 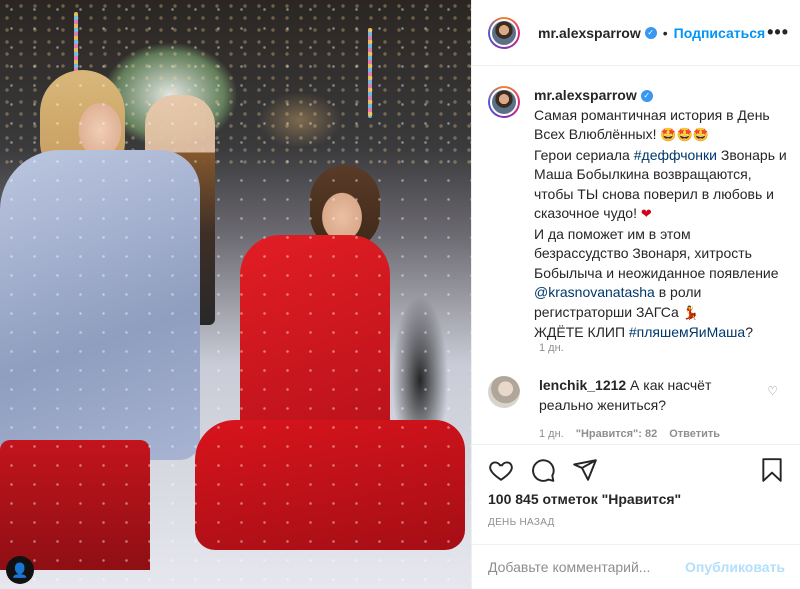 I want to click on caption-timestamp: 1 дн., so click(x=551, y=348).